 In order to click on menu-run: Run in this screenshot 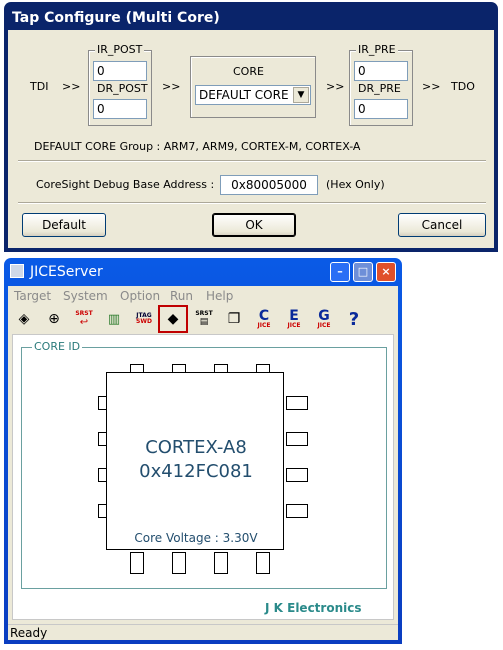, I will do `click(181, 296)`.